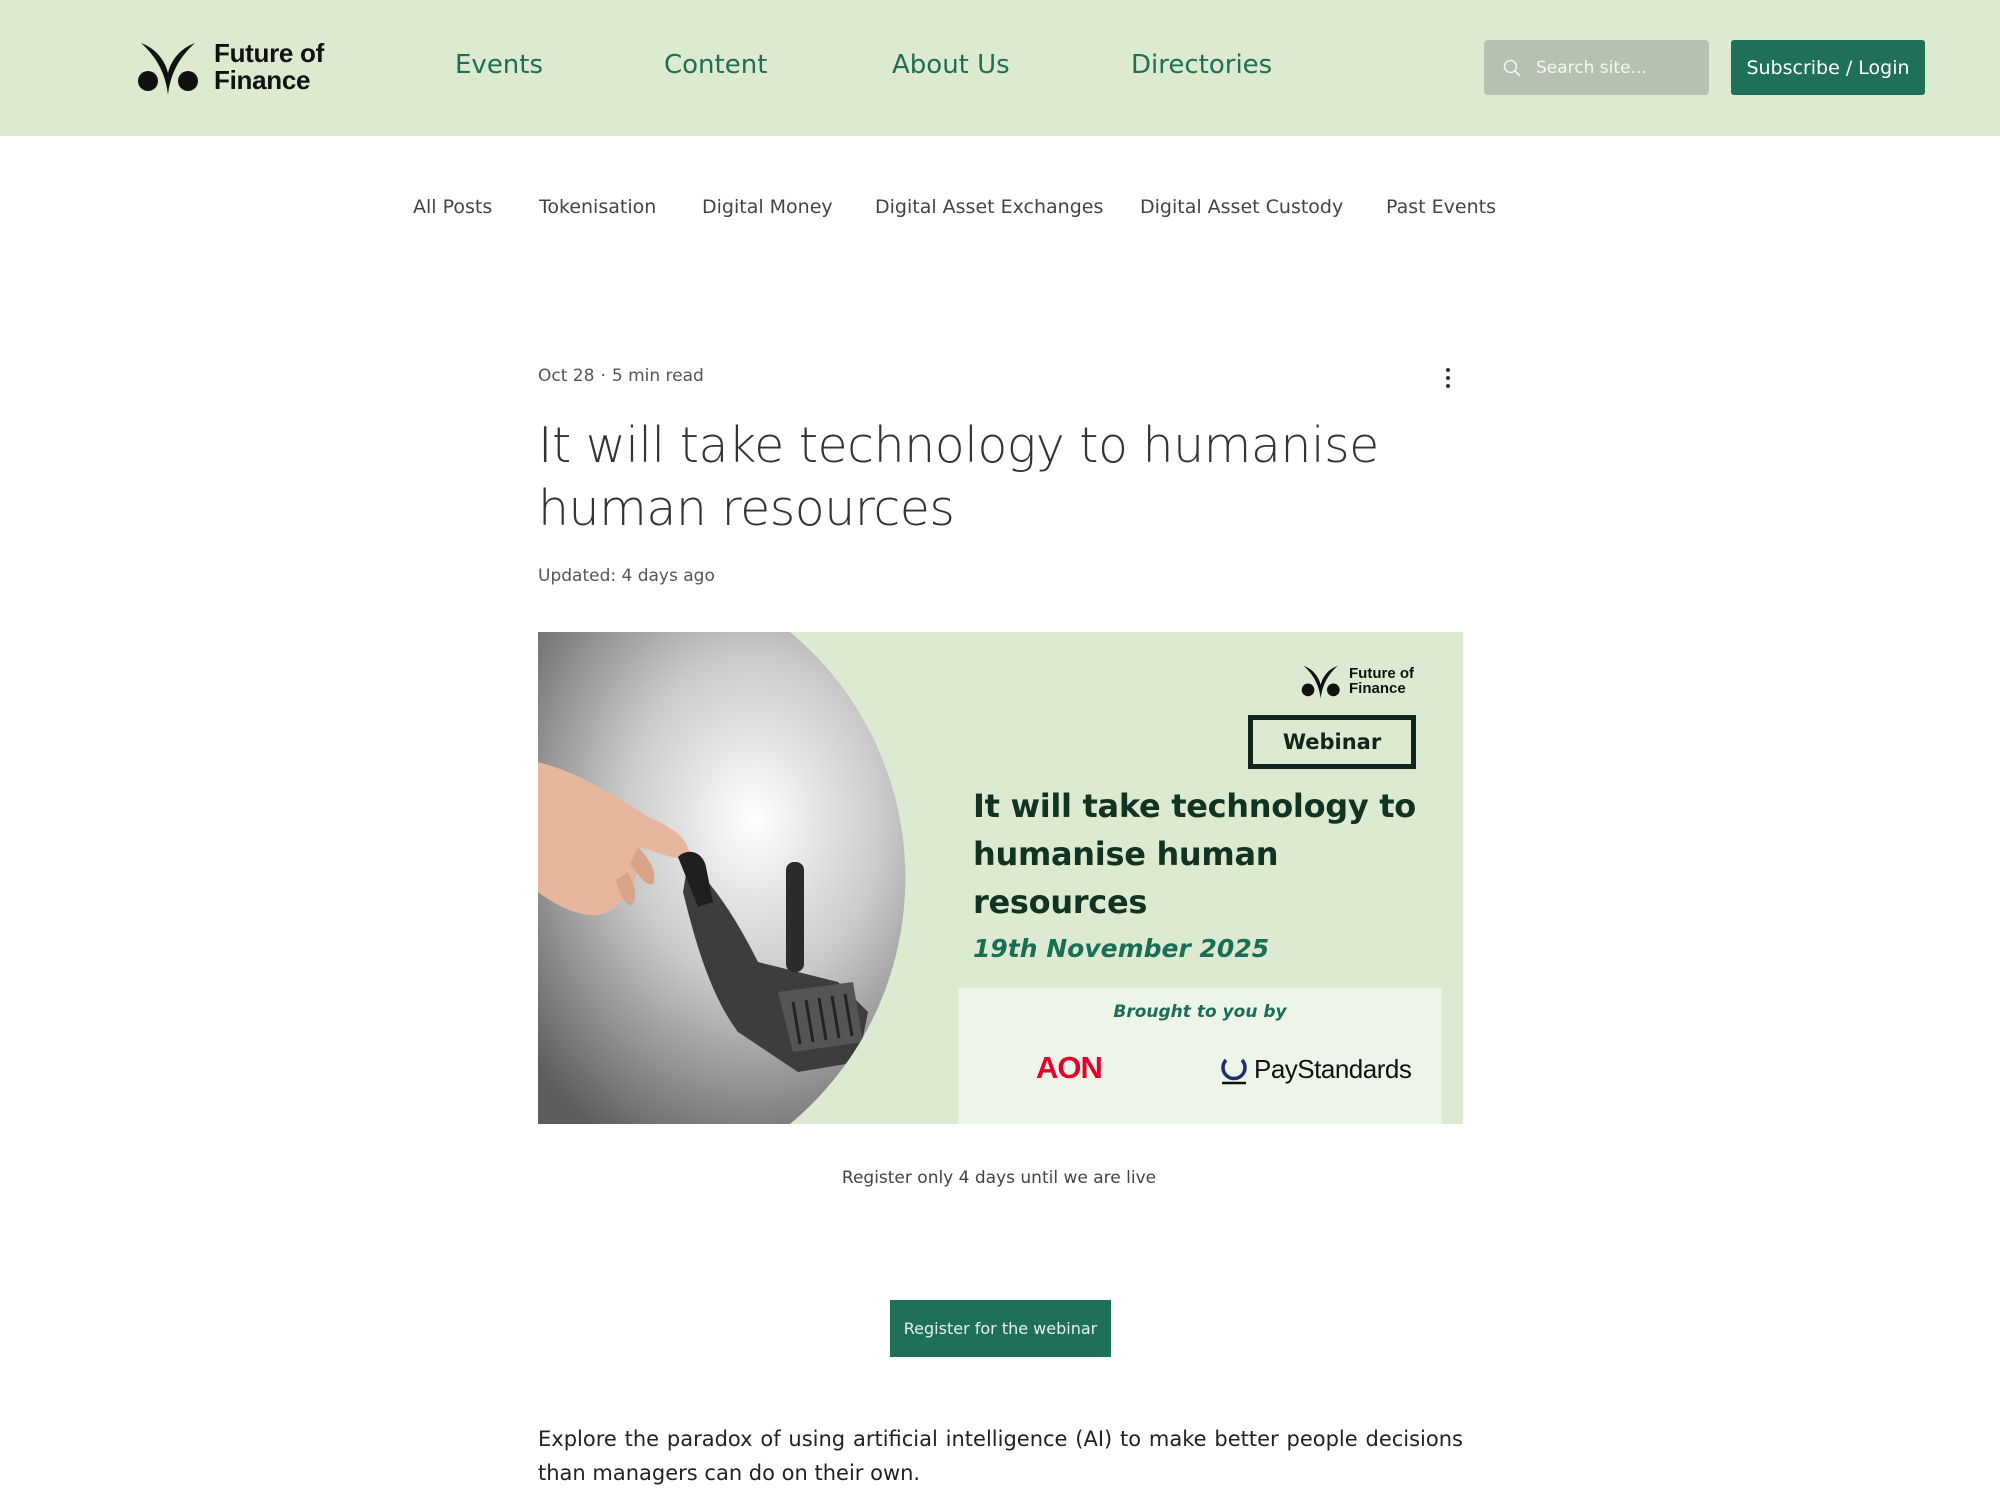 This screenshot has height=1500, width=2000. What do you see at coordinates (626, 576) in the screenshot?
I see `post-updated: Updated: 4 days ago` at bounding box center [626, 576].